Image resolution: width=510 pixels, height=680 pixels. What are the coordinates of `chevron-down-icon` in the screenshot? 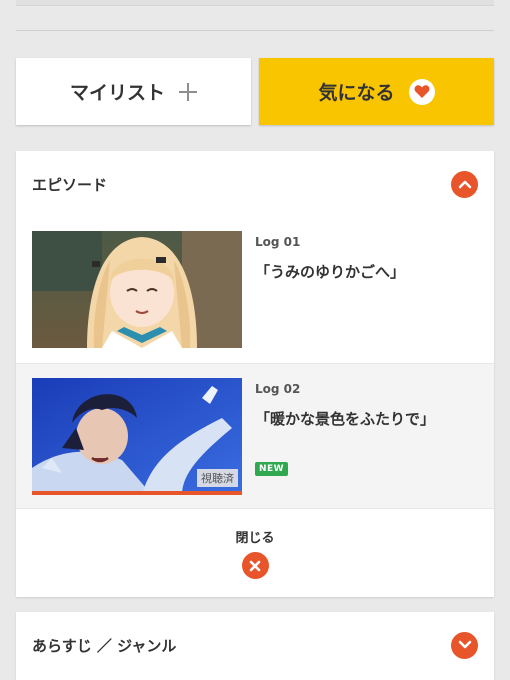 It's located at (464, 645).